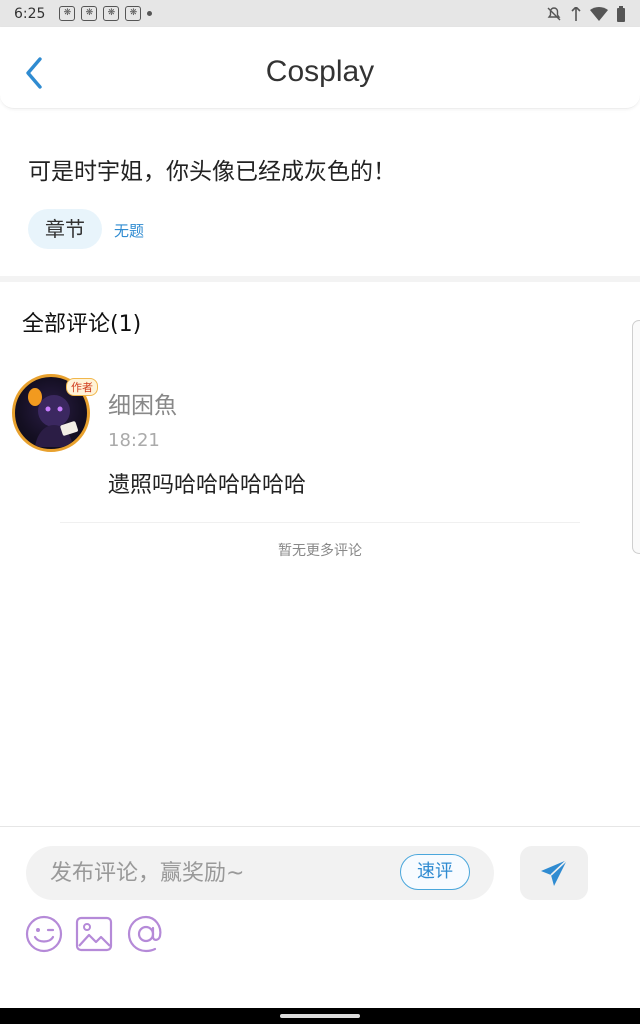  I want to click on chapter-tag: 章节, so click(65, 229).